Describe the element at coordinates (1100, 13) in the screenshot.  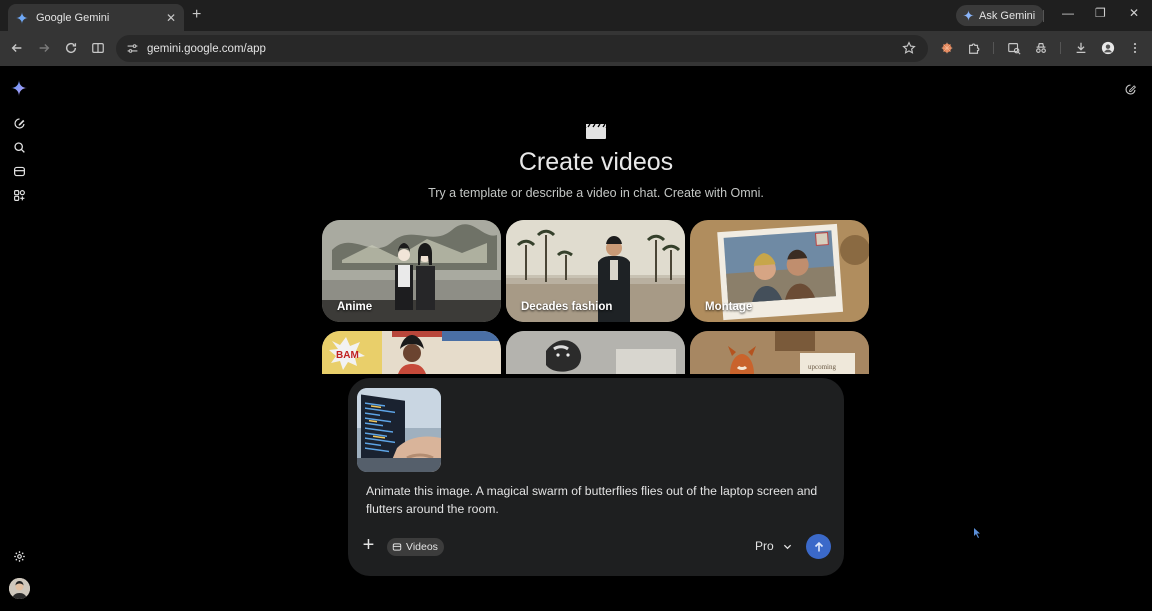
I see `restore-icon: ❐` at that location.